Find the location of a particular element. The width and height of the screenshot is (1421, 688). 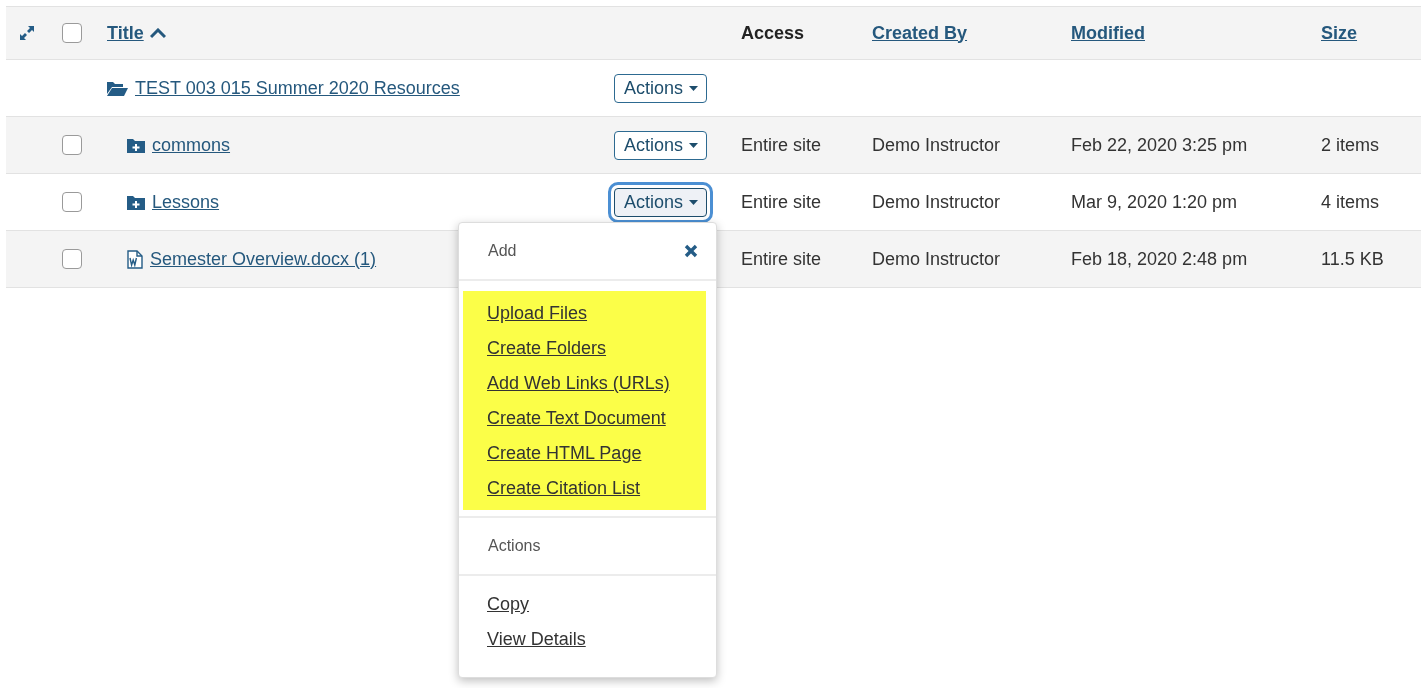

menu-section-heading: Actions is located at coordinates (514, 546).